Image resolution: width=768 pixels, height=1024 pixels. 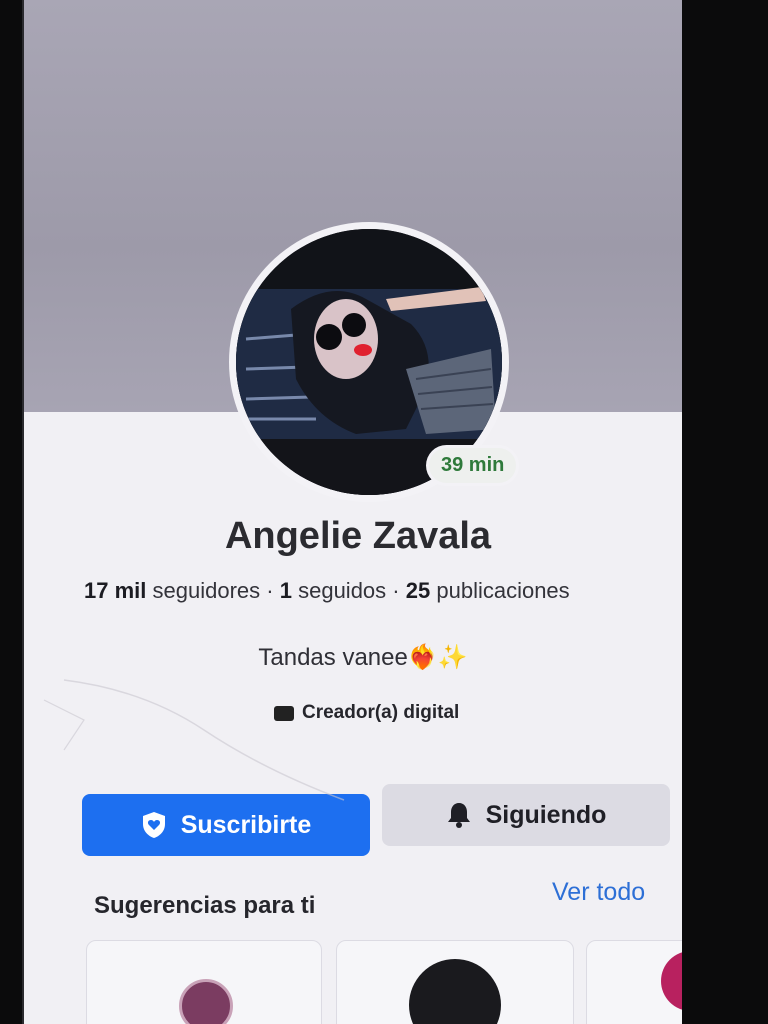 I want to click on suggestions-title: Sugerencias para ti, so click(x=205, y=905).